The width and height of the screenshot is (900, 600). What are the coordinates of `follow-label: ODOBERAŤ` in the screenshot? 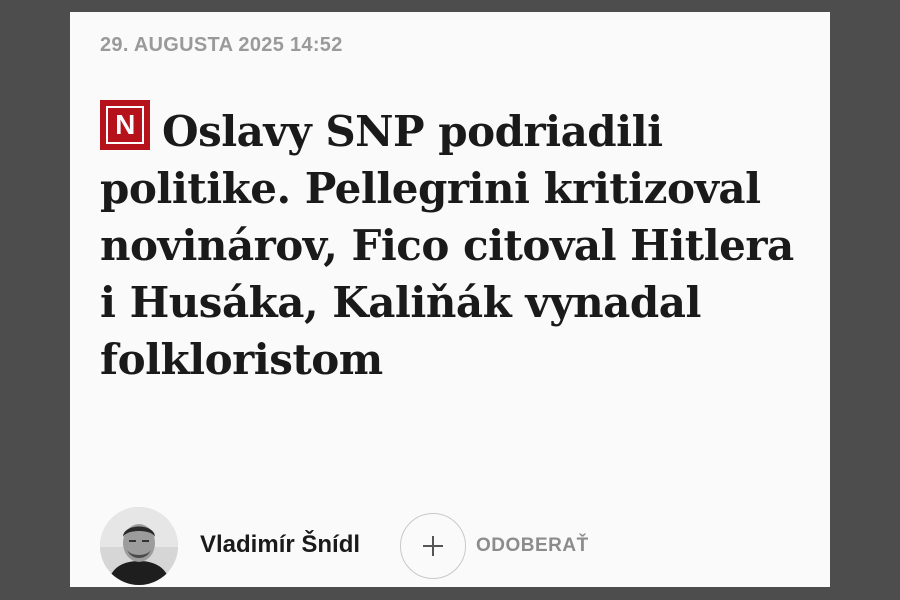 It's located at (532, 546).